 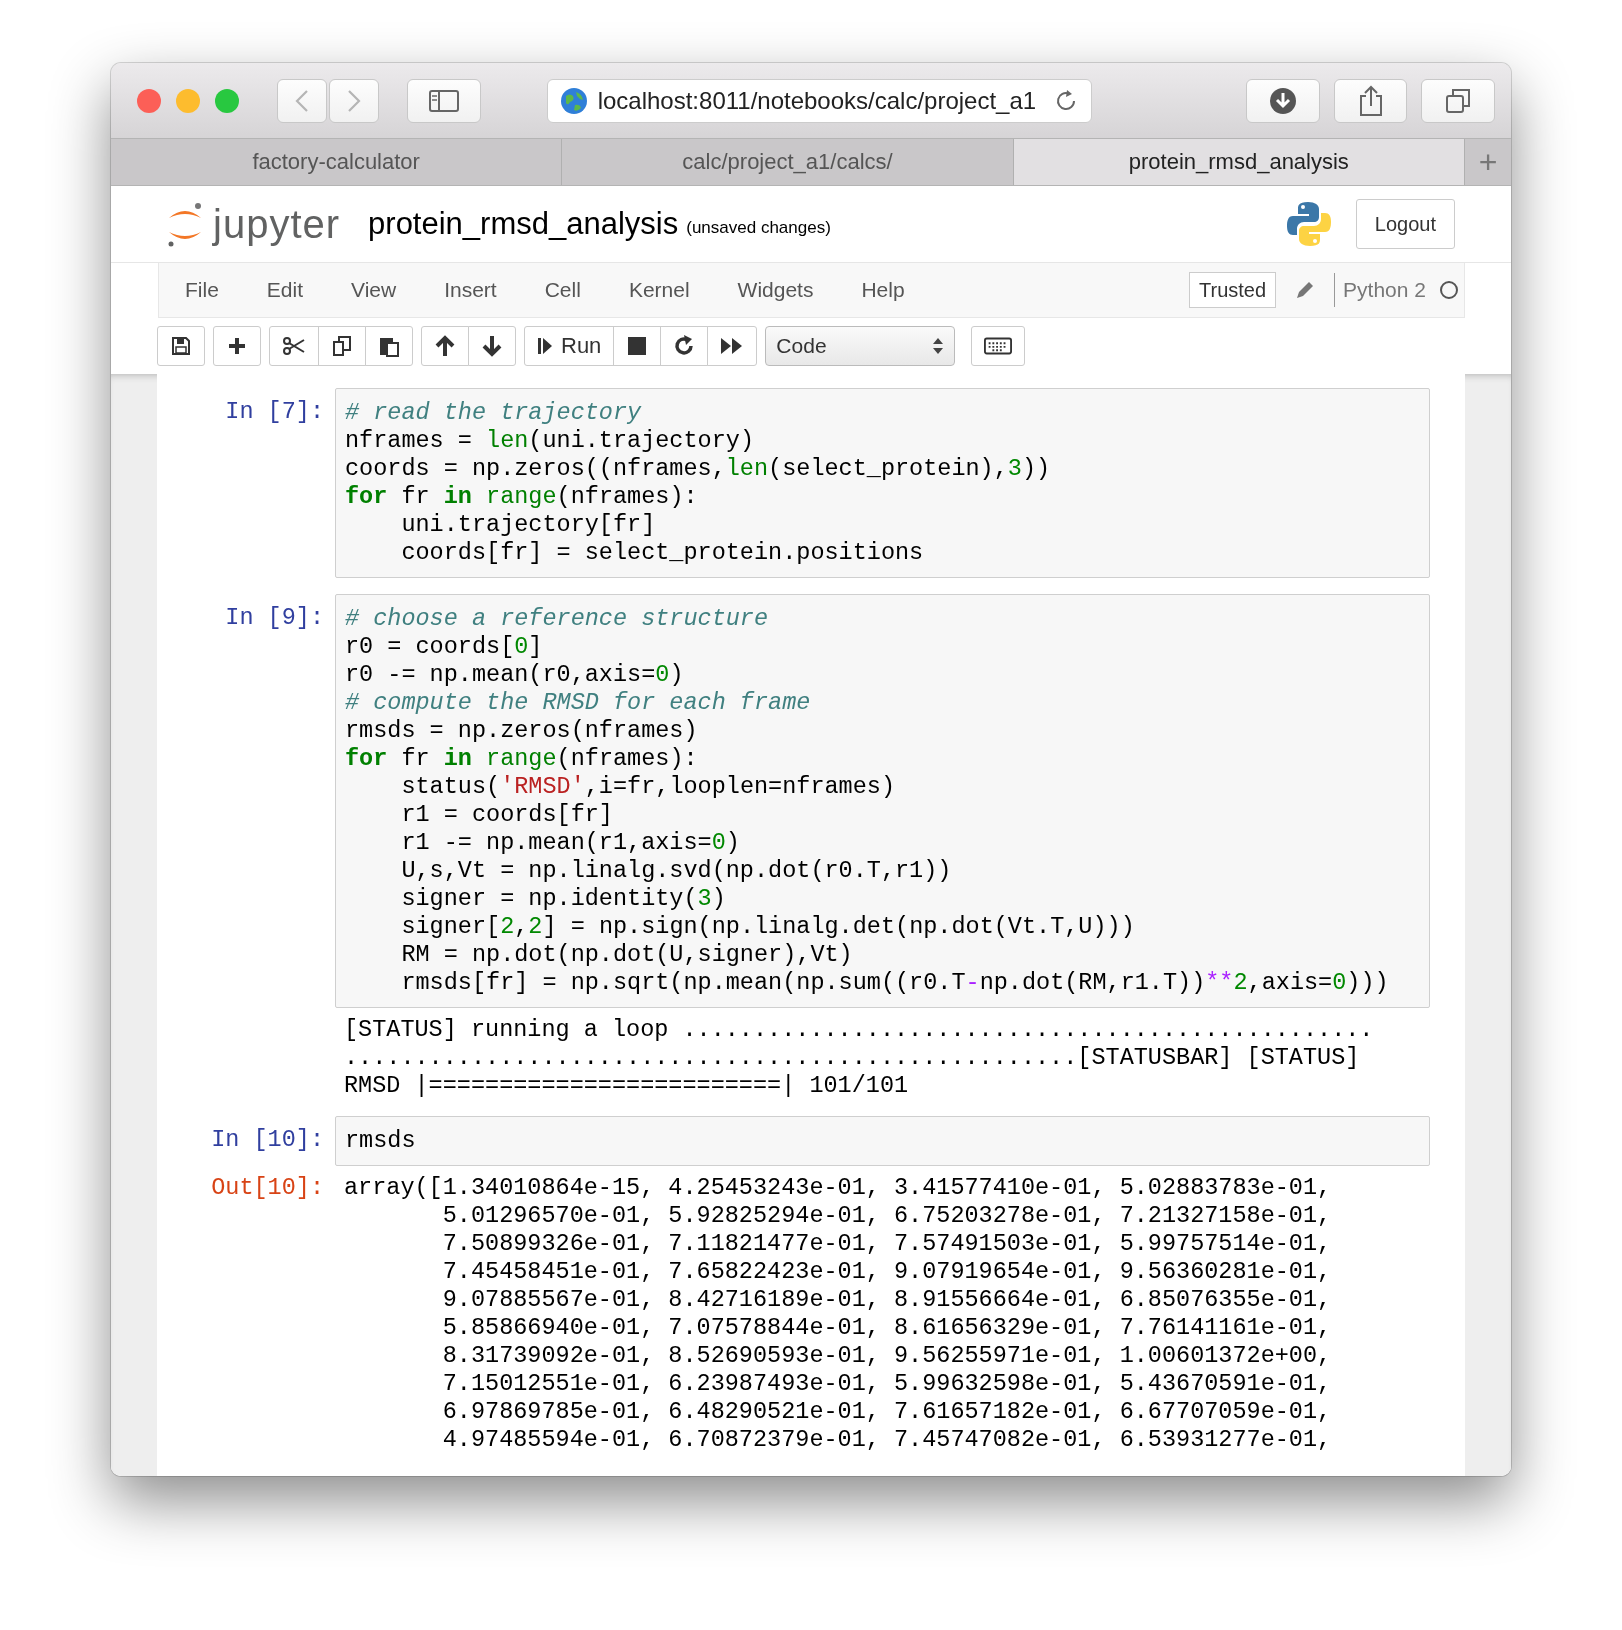 I want to click on url-text: localhost:8011/notebooks/calc/project_a1, so click(x=817, y=100).